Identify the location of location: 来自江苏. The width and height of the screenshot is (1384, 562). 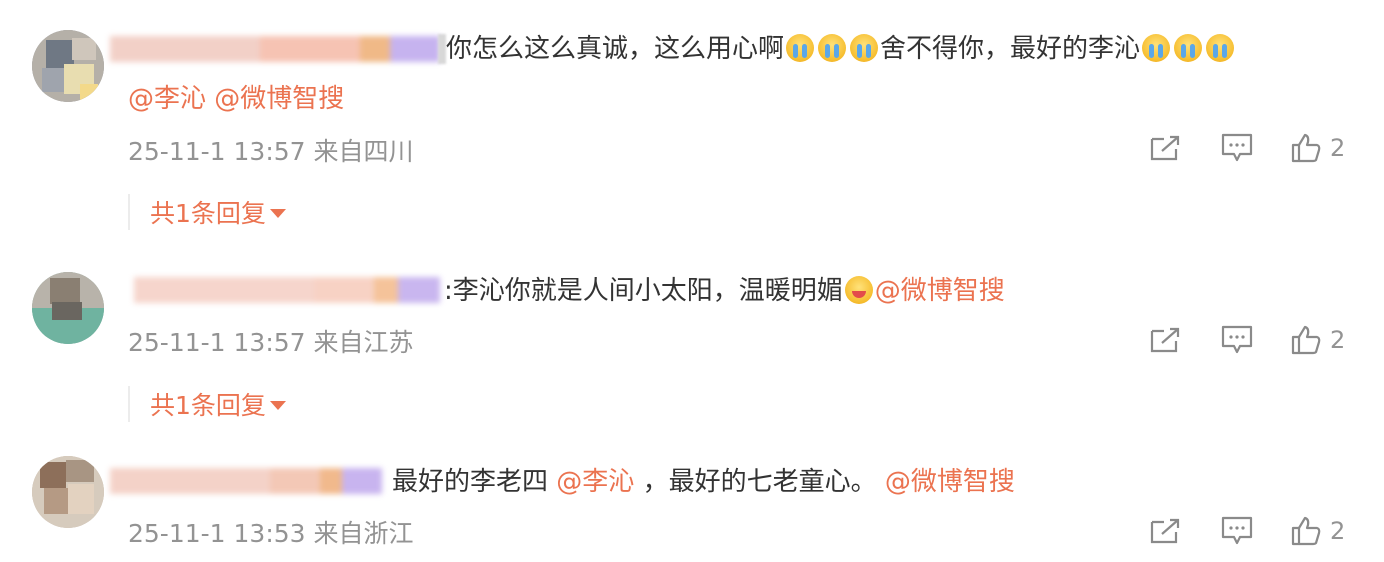
(363, 342).